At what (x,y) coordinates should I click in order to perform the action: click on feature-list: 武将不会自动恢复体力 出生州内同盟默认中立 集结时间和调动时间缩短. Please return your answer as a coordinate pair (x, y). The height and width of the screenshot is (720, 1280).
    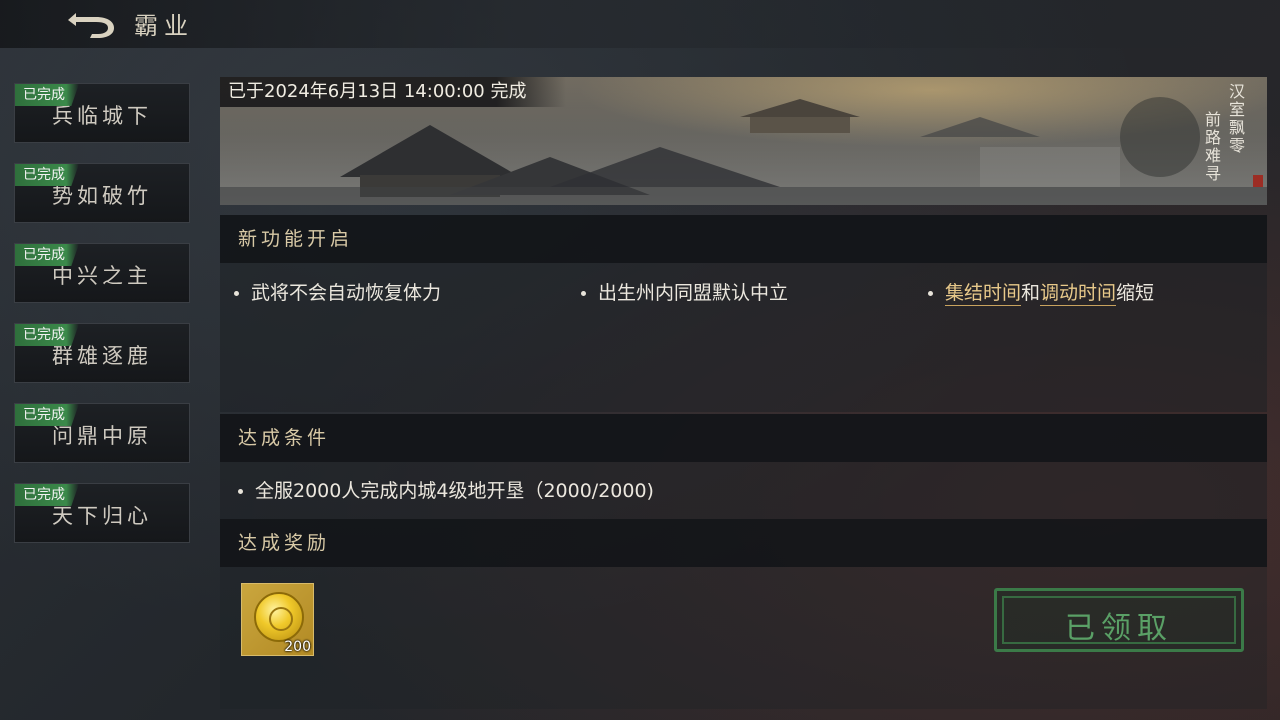
    Looking at the image, I should click on (743, 293).